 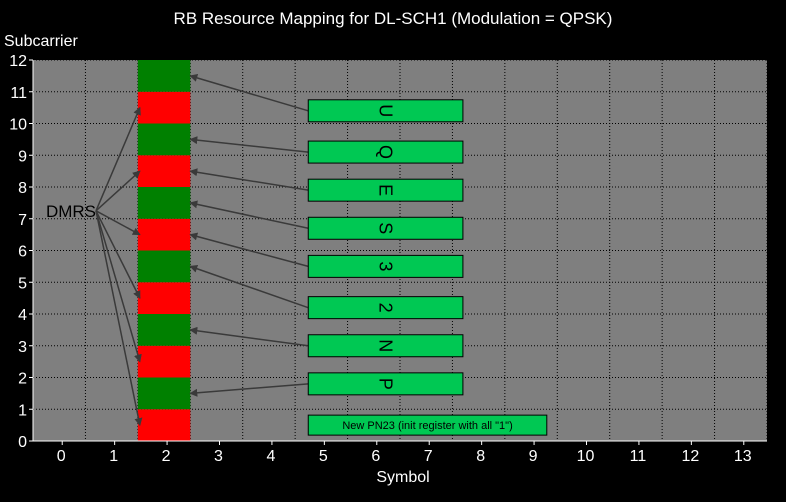 What do you see at coordinates (18, 61) in the screenshot?
I see `y-tick-label: 12` at bounding box center [18, 61].